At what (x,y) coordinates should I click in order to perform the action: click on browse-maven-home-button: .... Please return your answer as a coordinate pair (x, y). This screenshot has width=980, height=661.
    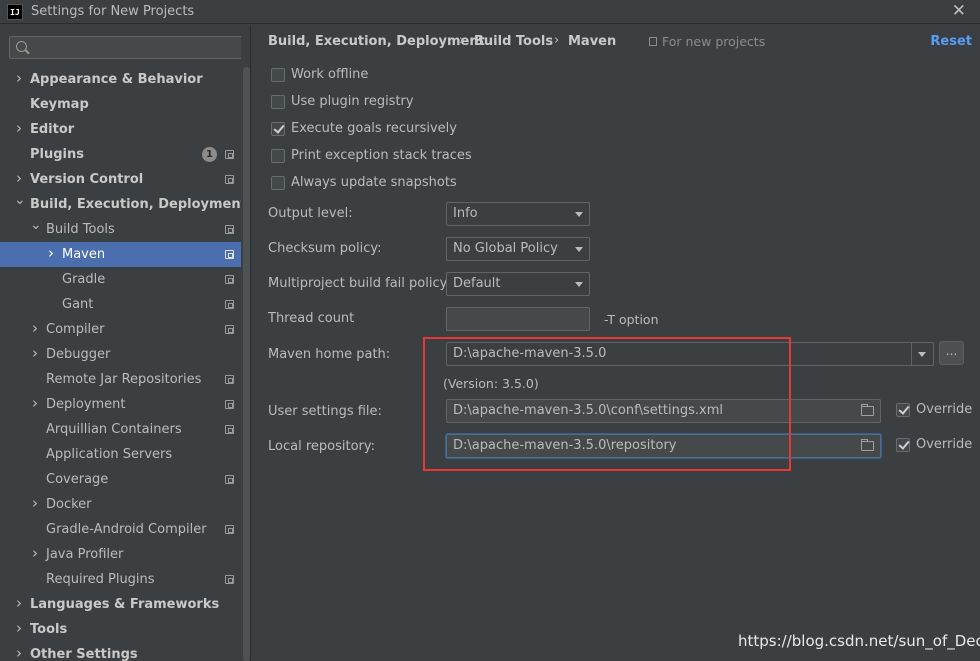
    Looking at the image, I should click on (951, 353).